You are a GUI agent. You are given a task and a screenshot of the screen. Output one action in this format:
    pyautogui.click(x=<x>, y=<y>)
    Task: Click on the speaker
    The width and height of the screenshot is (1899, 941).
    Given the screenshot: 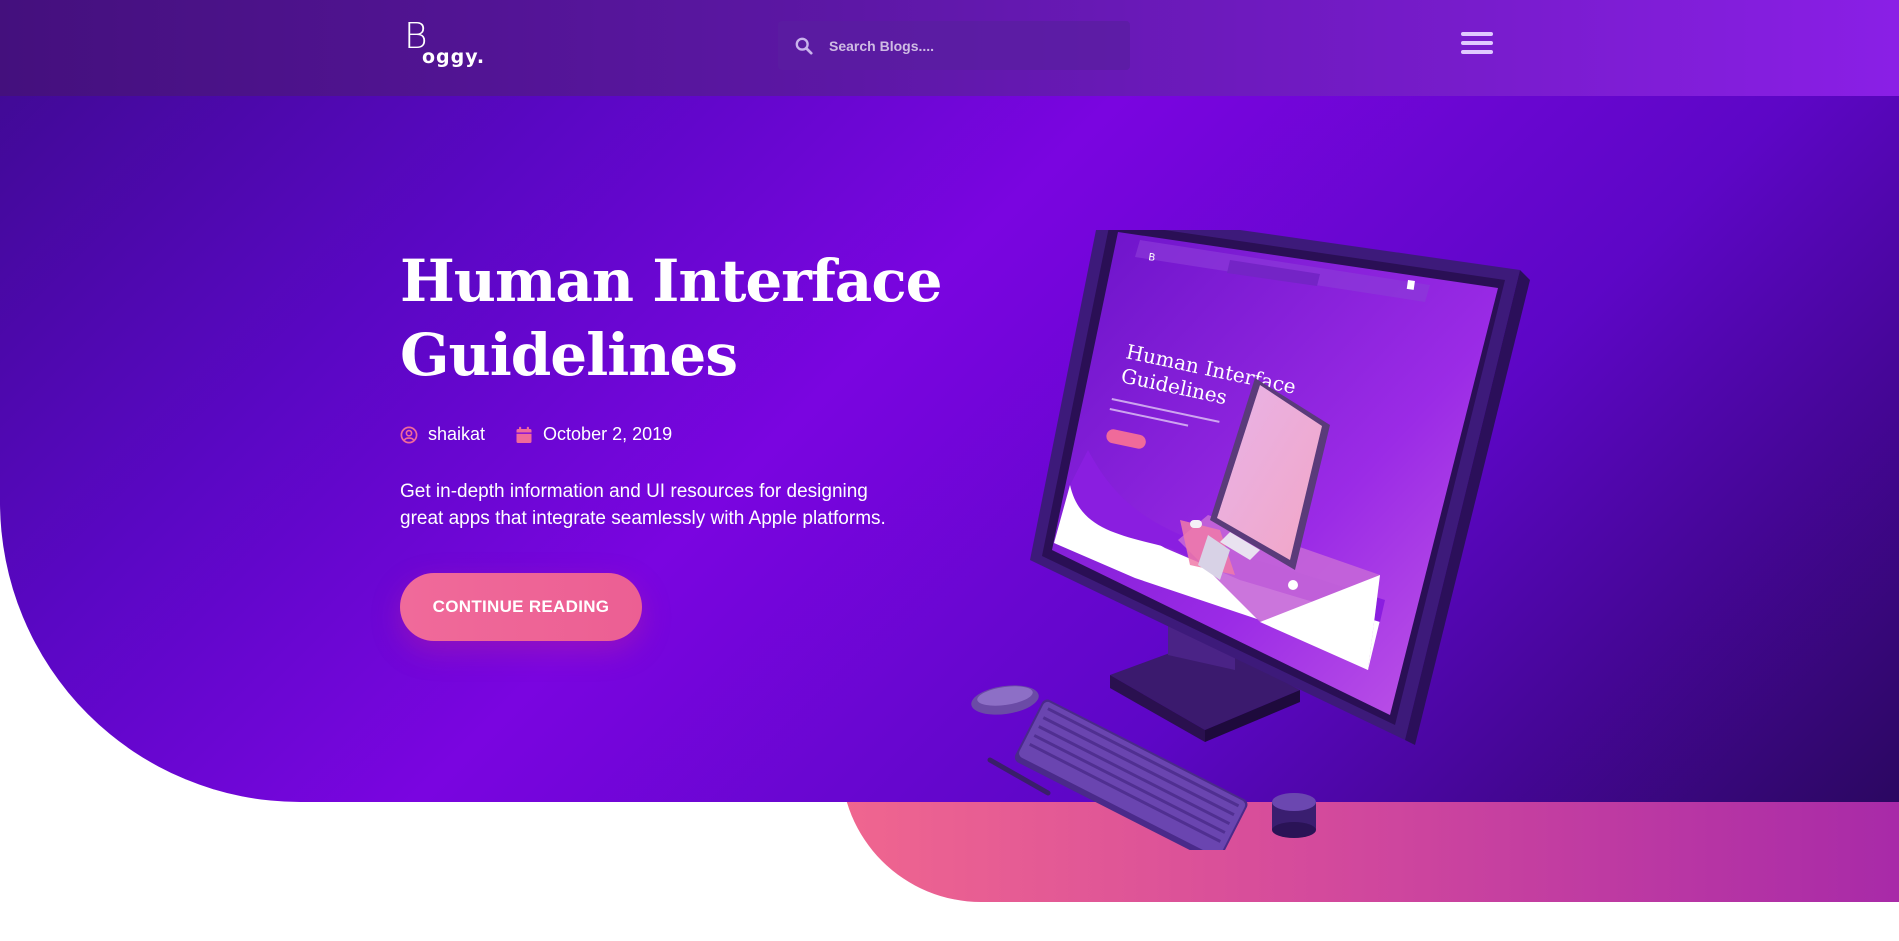 What is the action you would take?
    pyautogui.click(x=1294, y=815)
    